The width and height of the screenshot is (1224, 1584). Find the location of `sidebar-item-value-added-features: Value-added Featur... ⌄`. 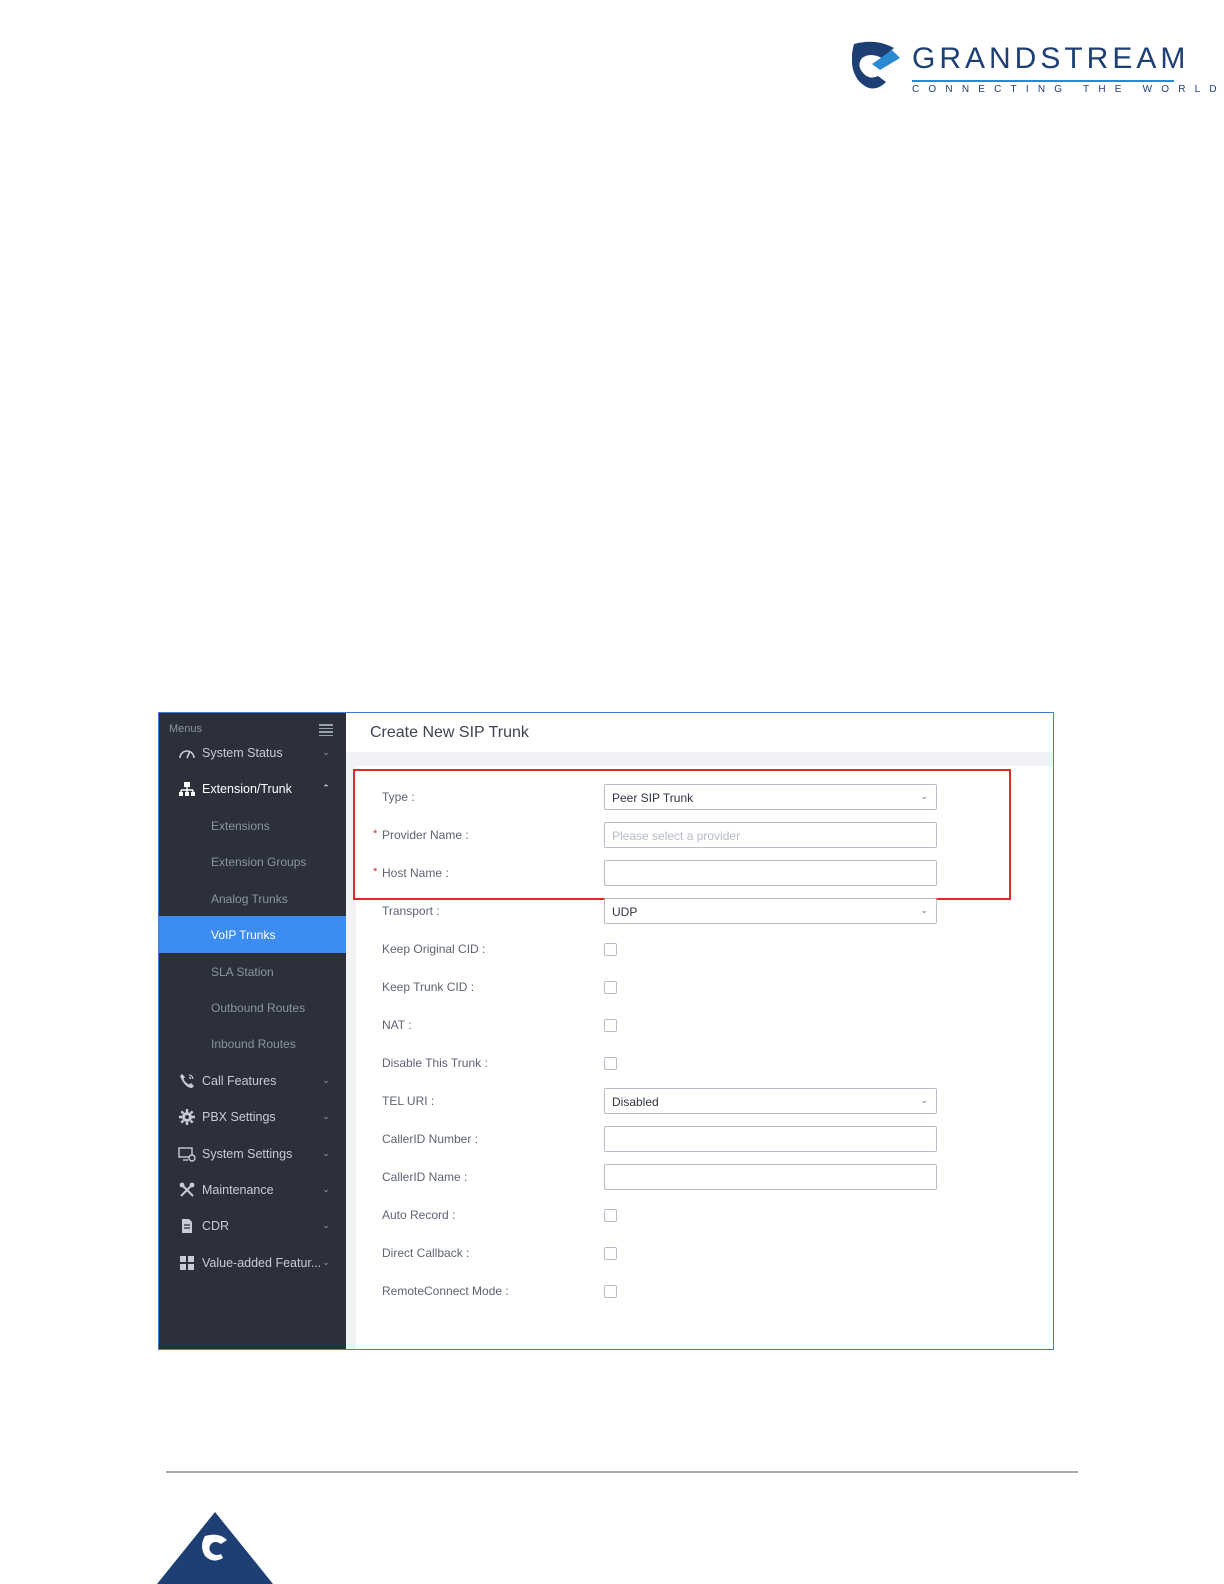

sidebar-item-value-added-features: Value-added Featur... ⌄ is located at coordinates (252, 1262).